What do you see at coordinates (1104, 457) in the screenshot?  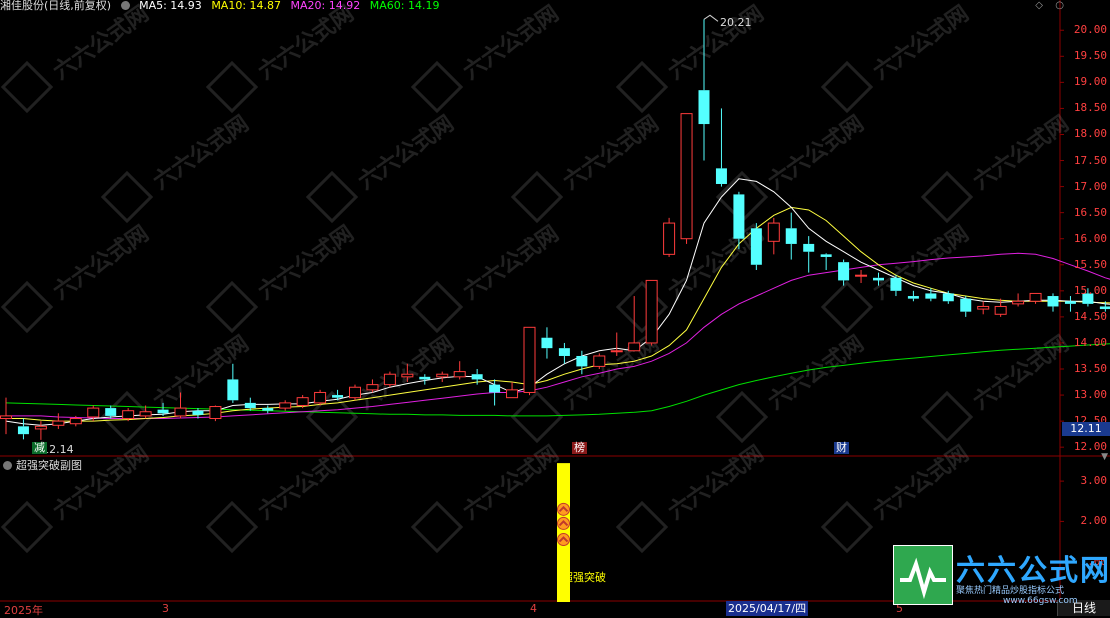 I see `chevron-down-icon: ▼` at bounding box center [1104, 457].